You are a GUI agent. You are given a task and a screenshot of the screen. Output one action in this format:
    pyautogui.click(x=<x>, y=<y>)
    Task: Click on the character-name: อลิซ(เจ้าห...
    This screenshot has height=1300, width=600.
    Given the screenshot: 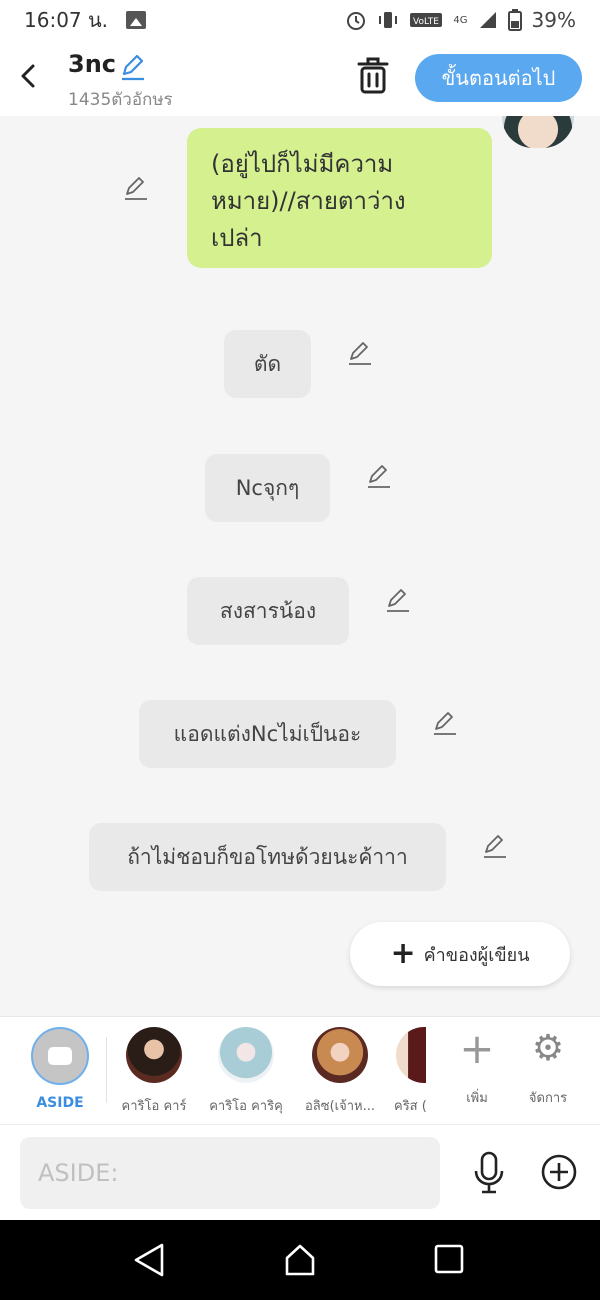 What is the action you would take?
    pyautogui.click(x=340, y=1106)
    